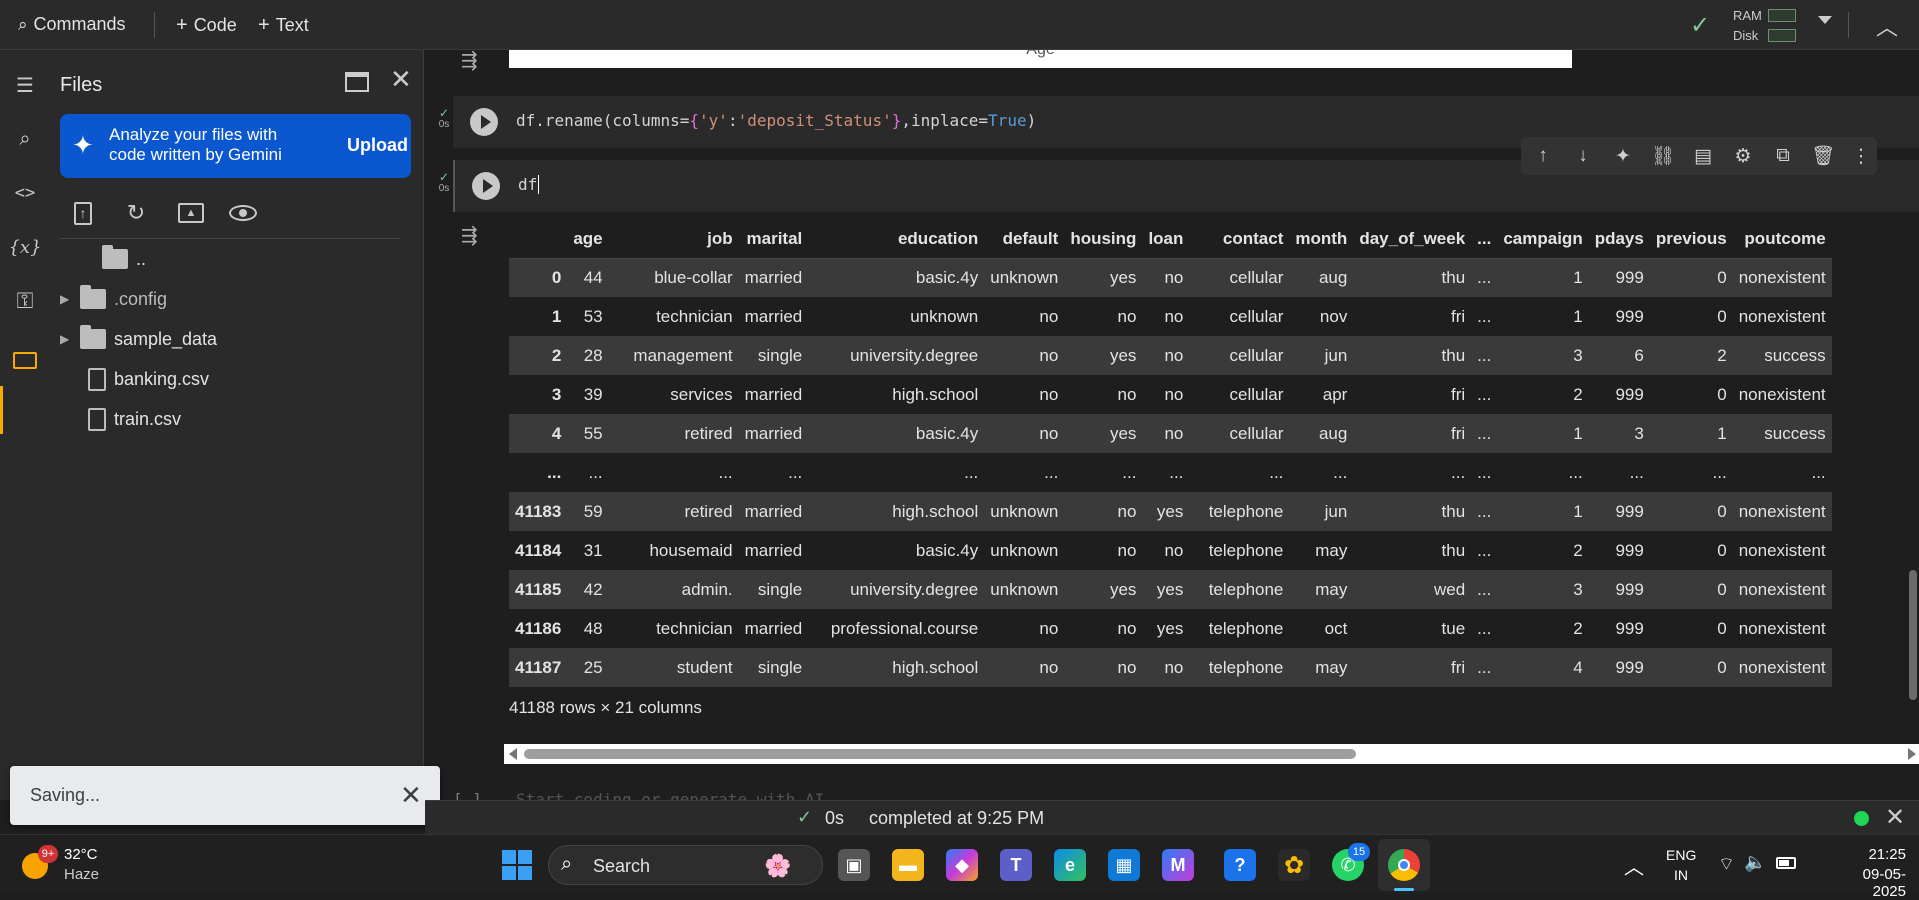  I want to click on more-options-icon: ⋮, so click(1861, 156).